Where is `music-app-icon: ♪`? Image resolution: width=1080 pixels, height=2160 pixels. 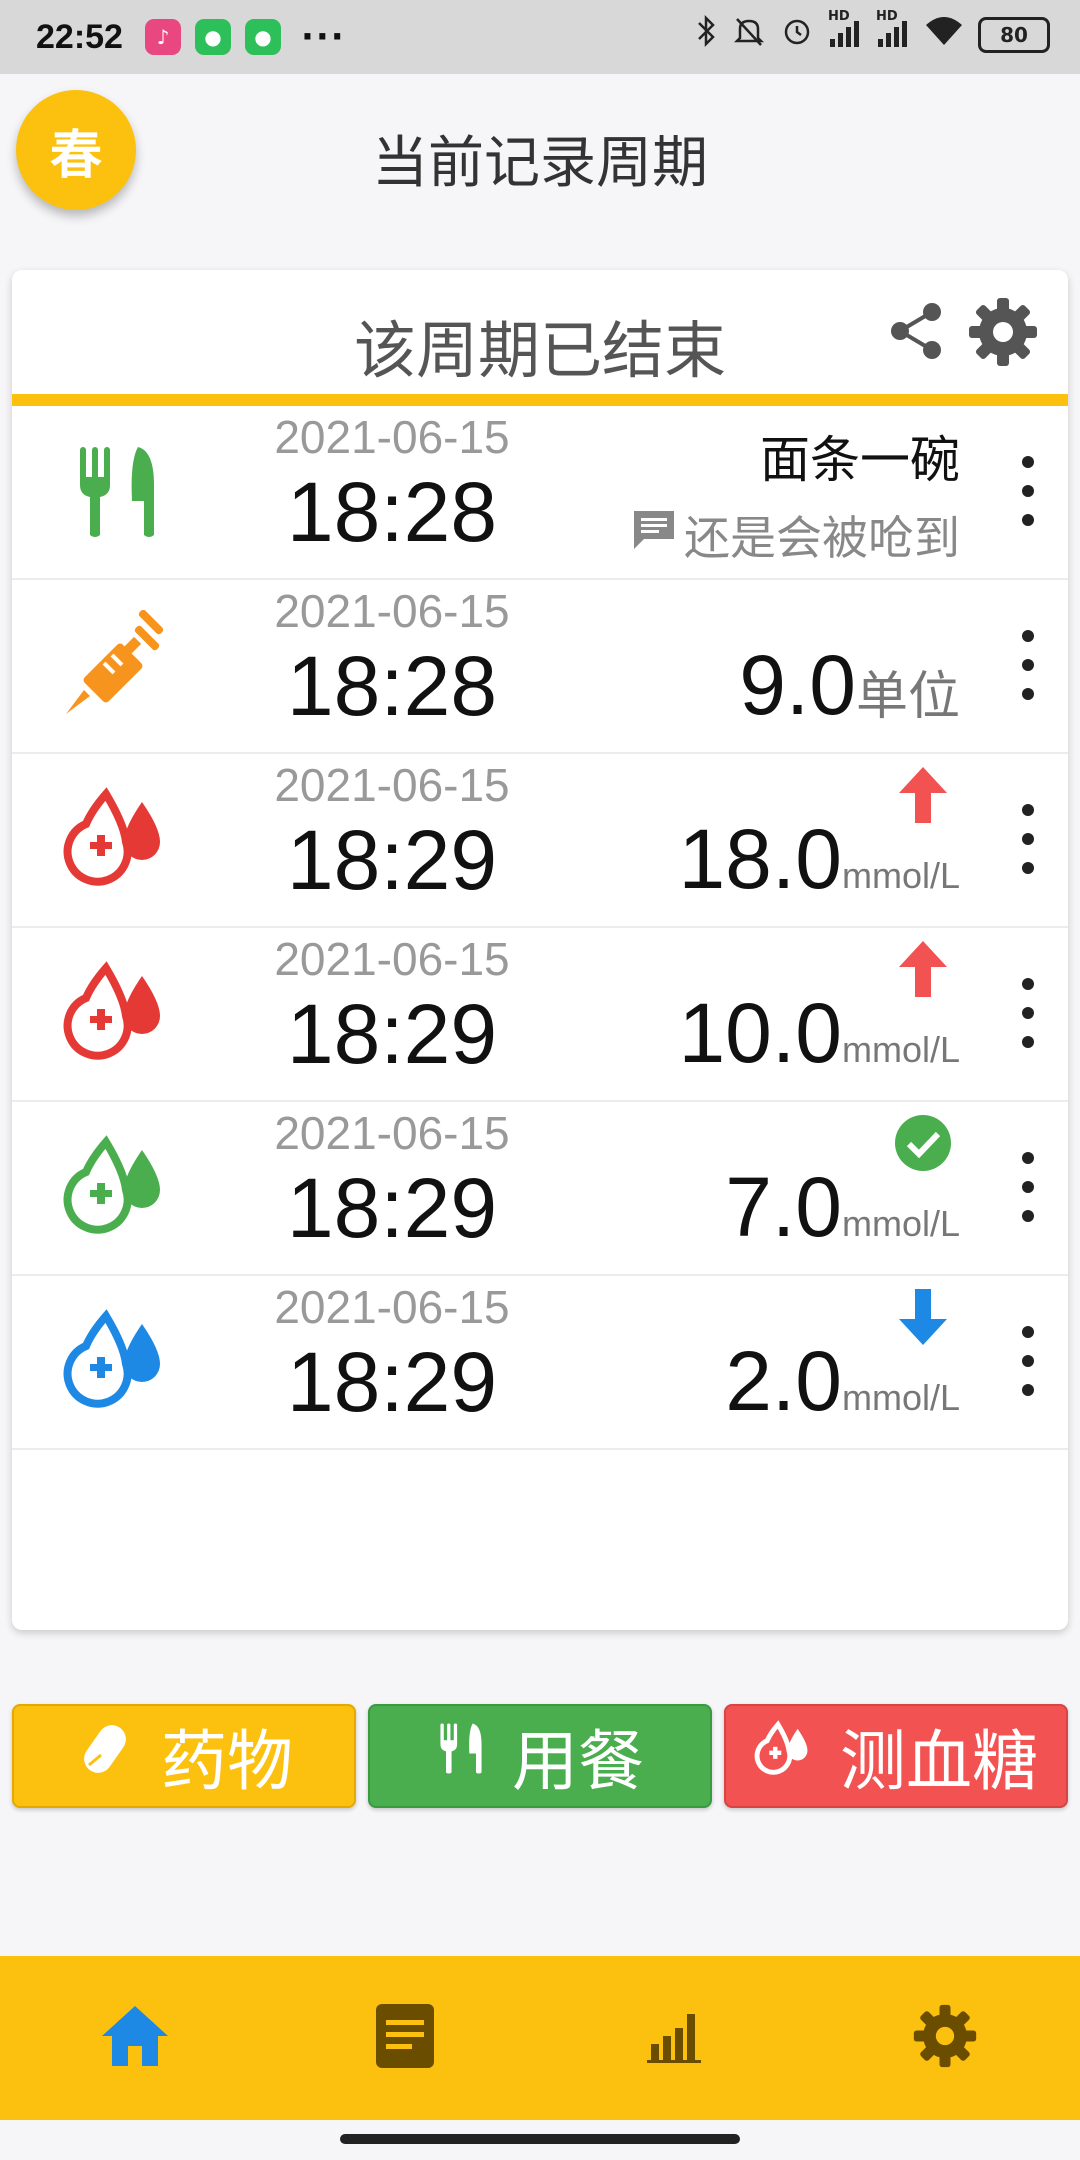 music-app-icon: ♪ is located at coordinates (162, 37).